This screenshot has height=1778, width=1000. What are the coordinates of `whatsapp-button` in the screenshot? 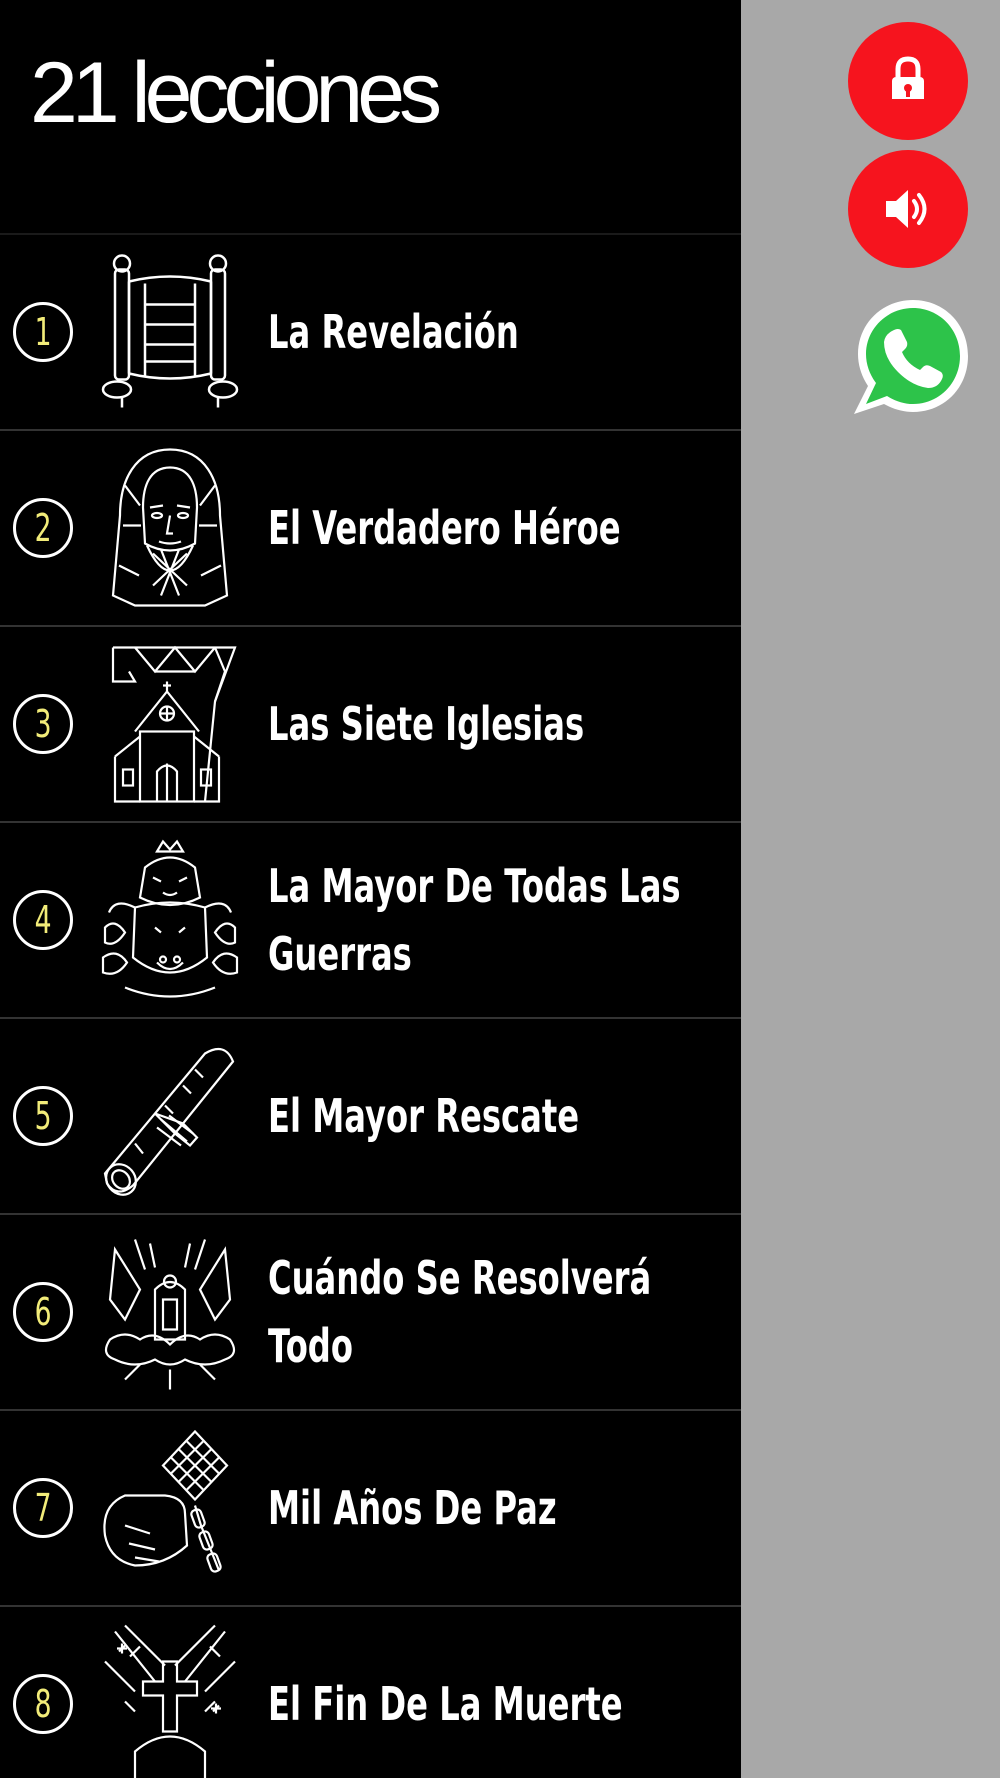 It's located at (913, 357).